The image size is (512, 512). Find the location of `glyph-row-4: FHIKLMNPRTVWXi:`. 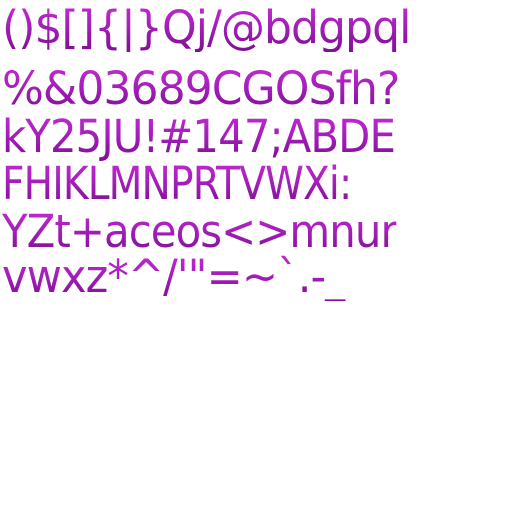

glyph-row-4: FHIKLMNPRTVWXi: is located at coordinates (177, 183).